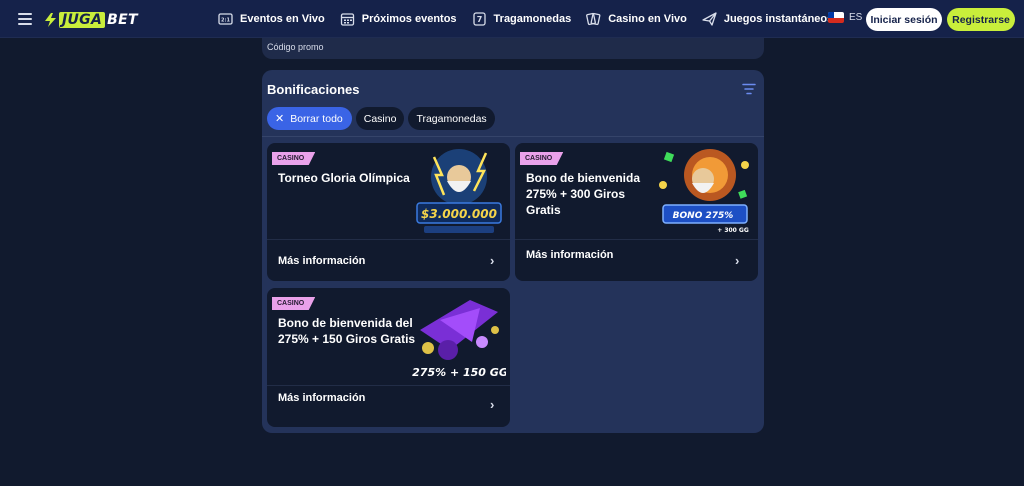 This screenshot has width=1024, height=486. I want to click on promo-code-label: Código promo, so click(295, 47).